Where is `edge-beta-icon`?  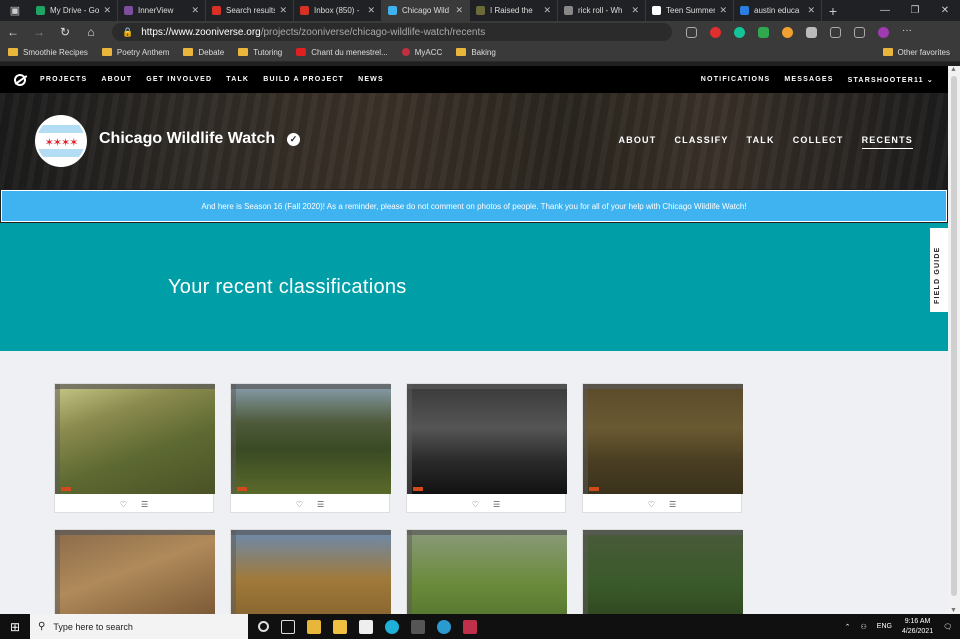
edge-beta-icon is located at coordinates (444, 626).